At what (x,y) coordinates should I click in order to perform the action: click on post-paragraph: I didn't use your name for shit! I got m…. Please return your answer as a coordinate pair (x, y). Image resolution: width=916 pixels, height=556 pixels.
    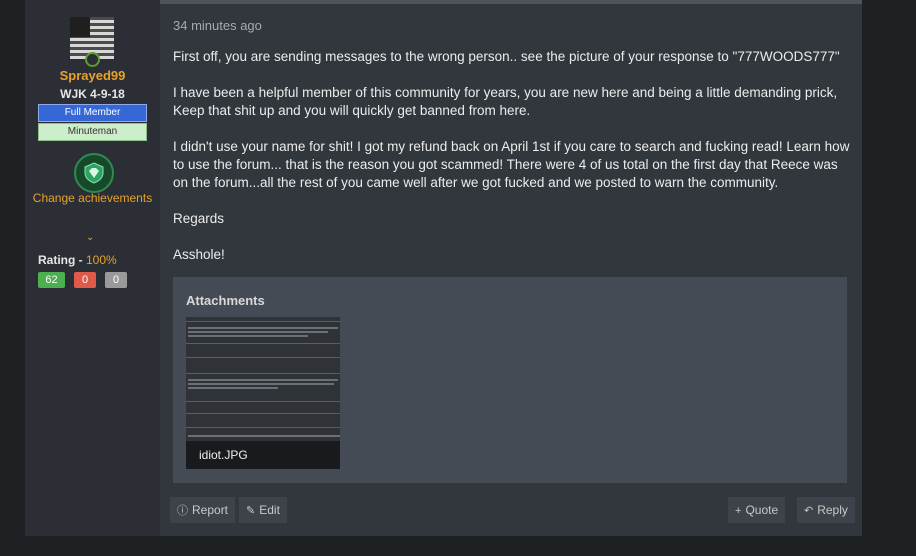
    Looking at the image, I should click on (511, 164).